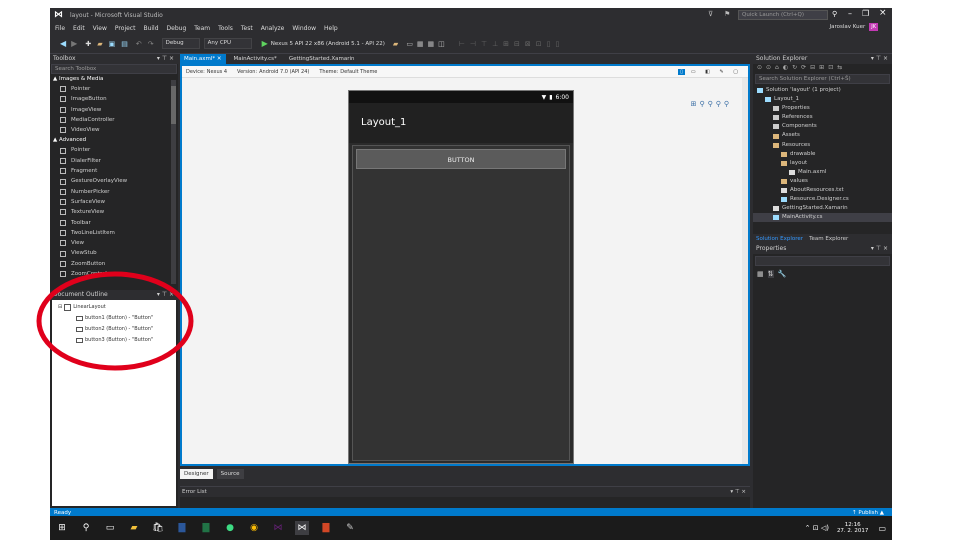 This screenshot has width=960, height=540. What do you see at coordinates (114, 253) in the screenshot?
I see `toolbox-item: ViewStub` at bounding box center [114, 253].